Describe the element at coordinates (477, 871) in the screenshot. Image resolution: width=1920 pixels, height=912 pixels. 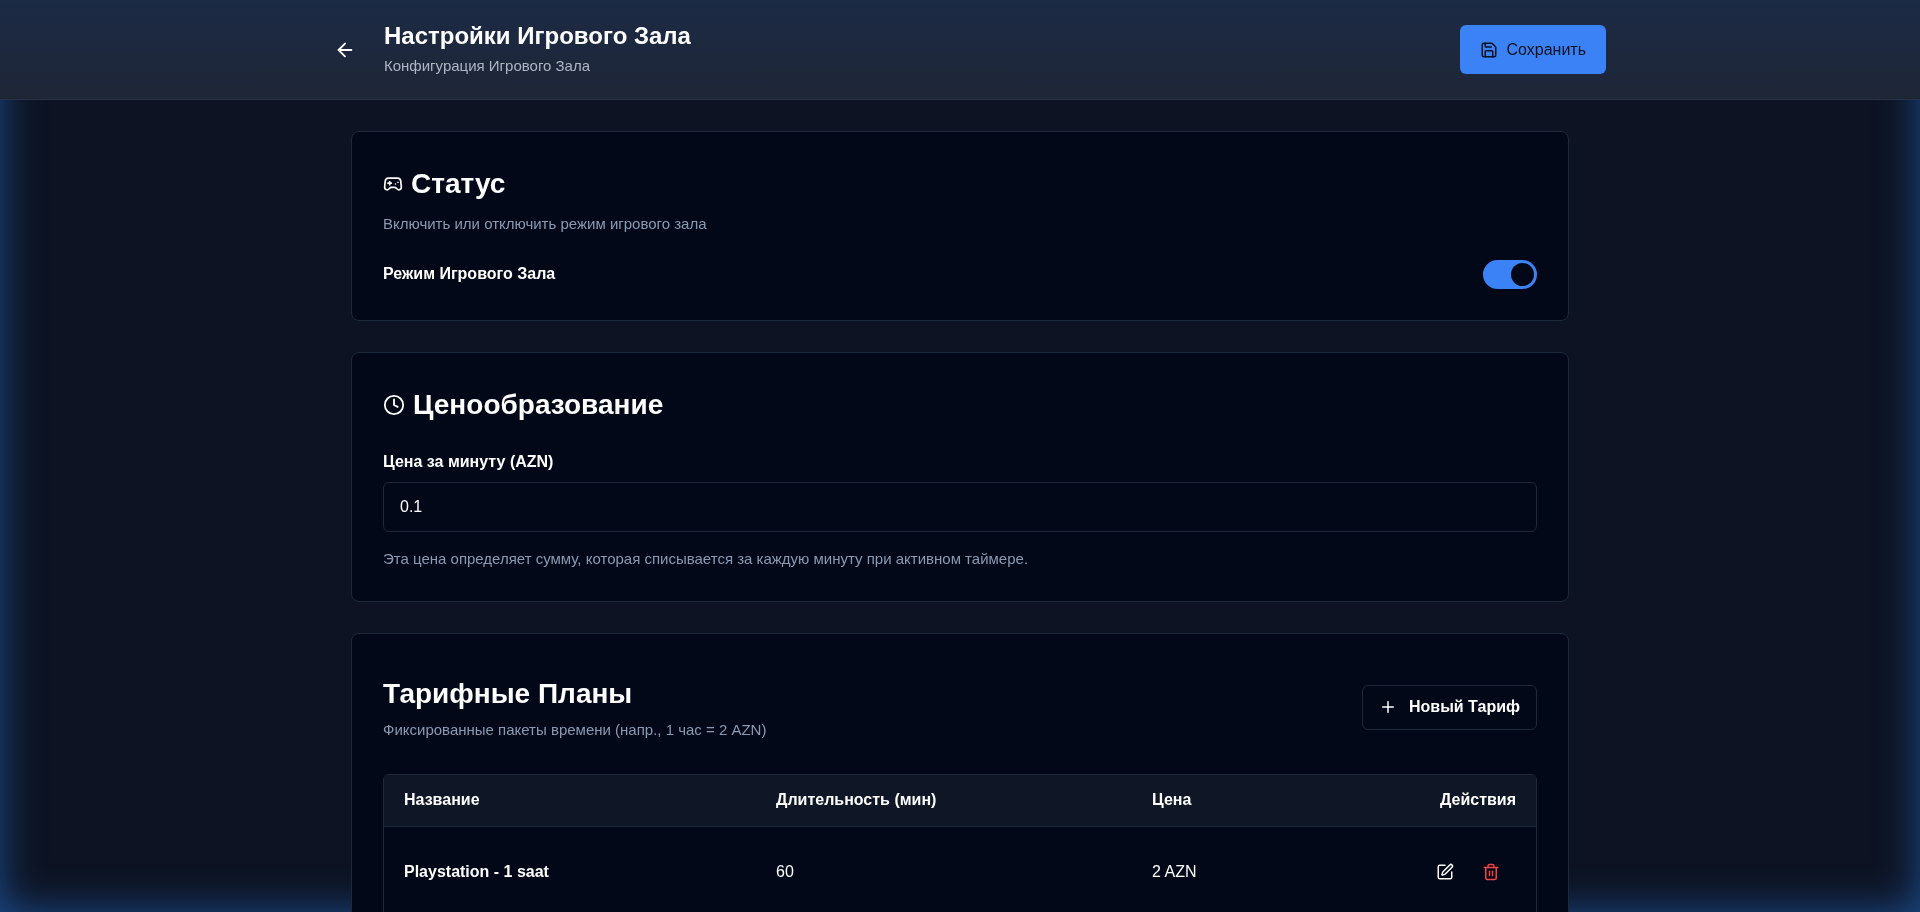
I see `table-cell-text: Playstation - 1 saat` at that location.